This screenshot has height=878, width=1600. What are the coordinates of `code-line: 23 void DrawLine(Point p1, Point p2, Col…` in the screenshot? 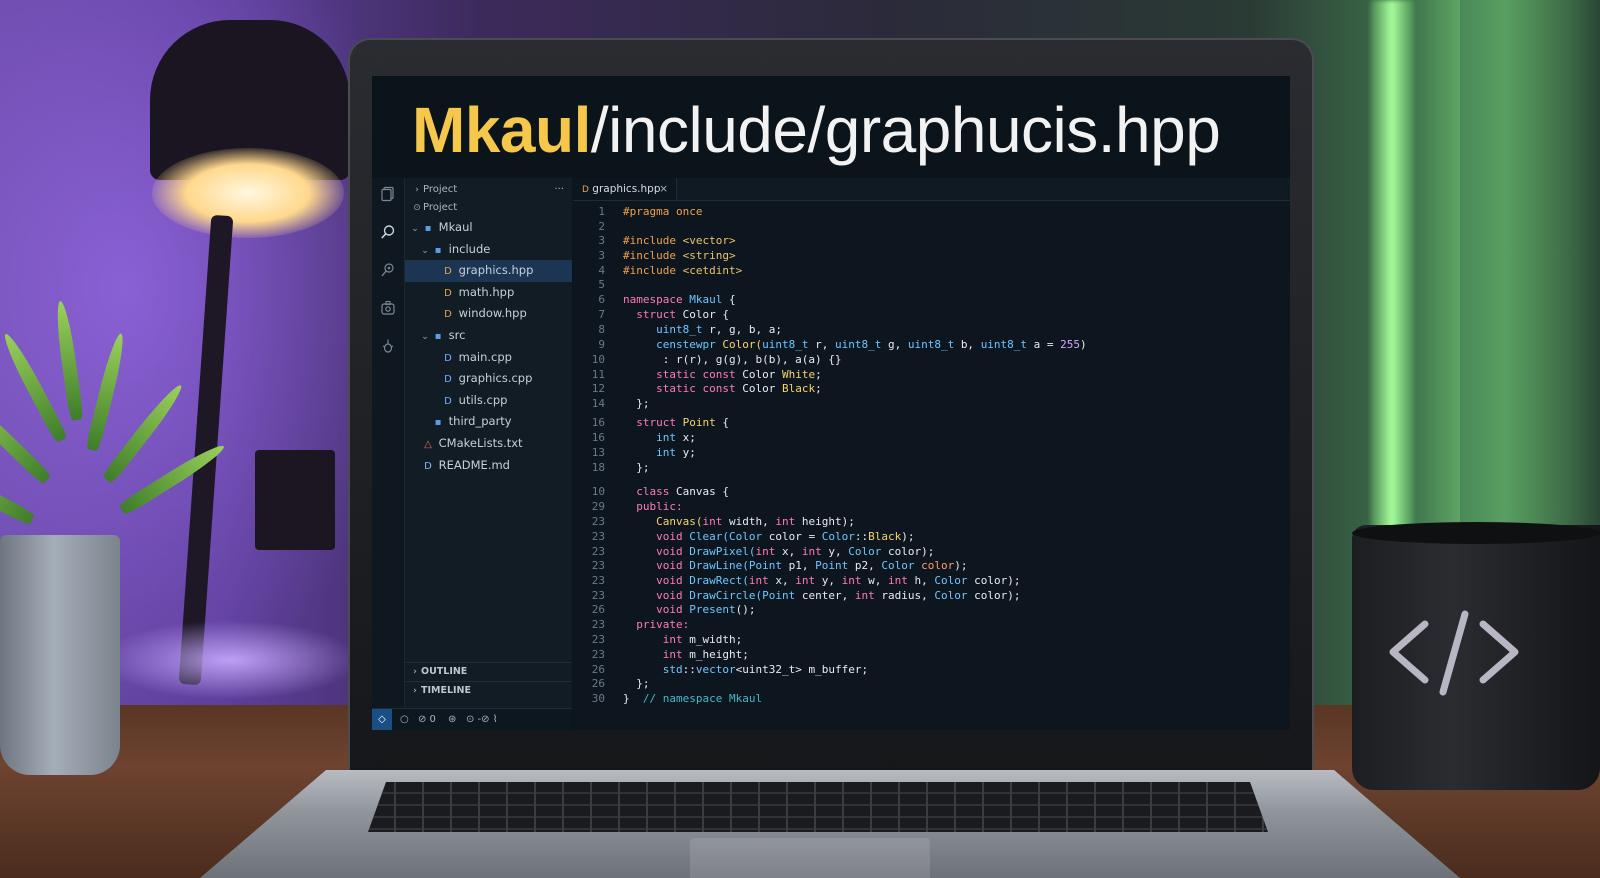 It's located at (770, 565).